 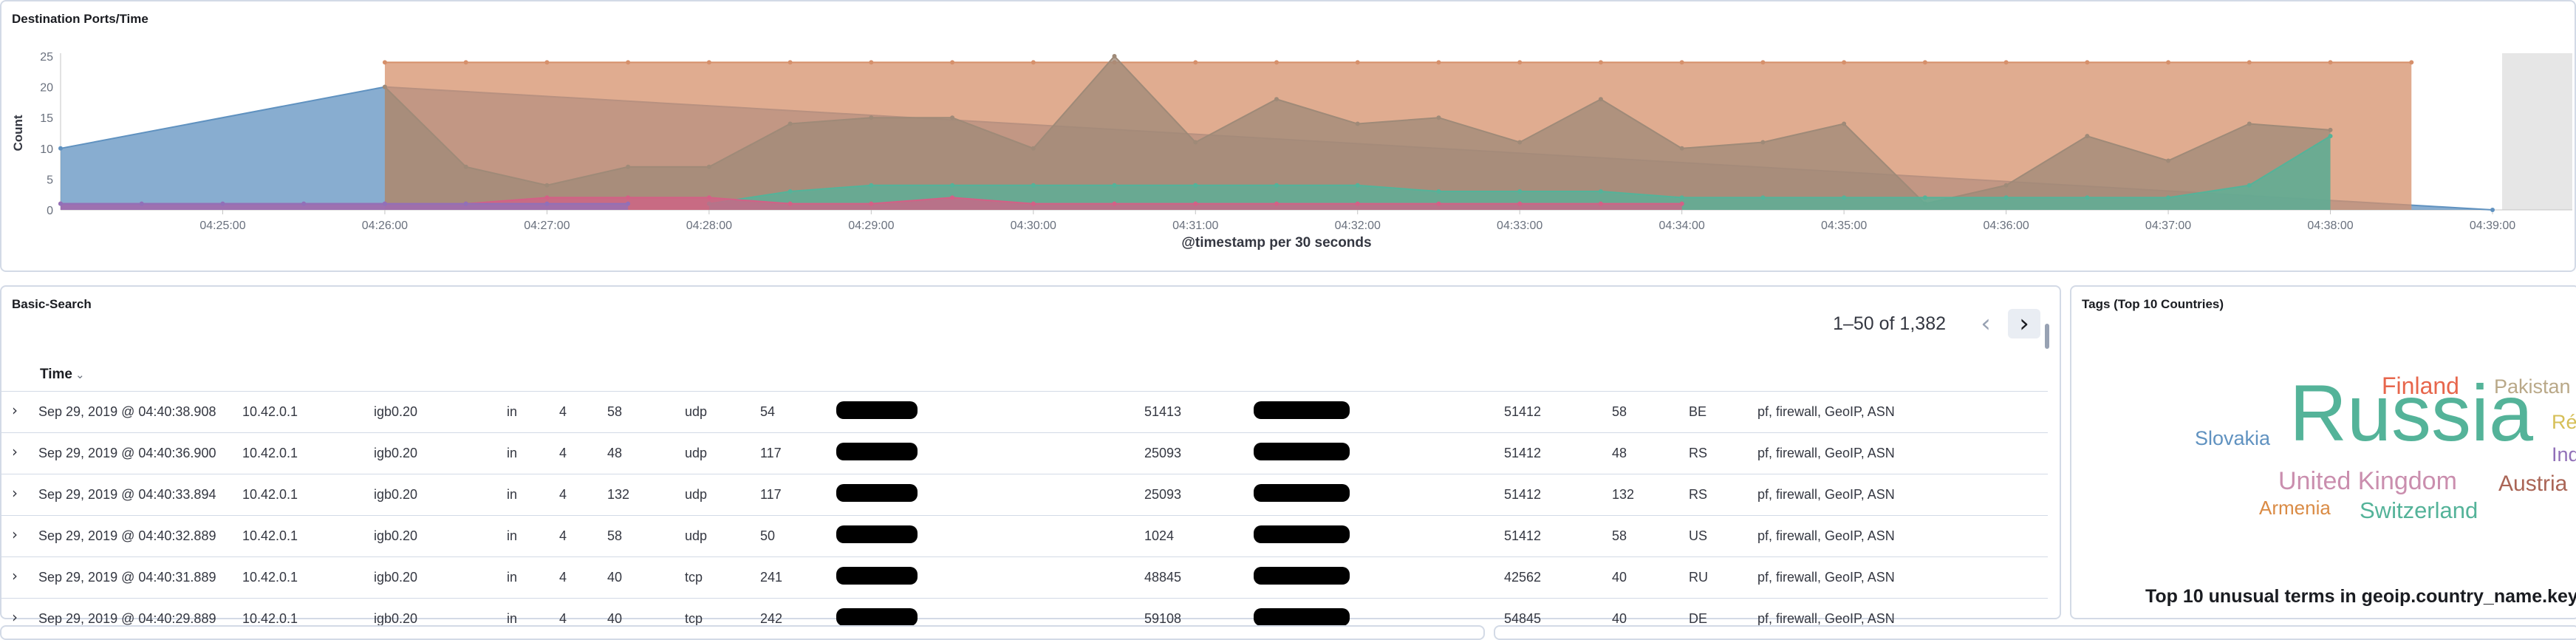 What do you see at coordinates (2024, 323) in the screenshot?
I see `chevron-right-icon: ›` at bounding box center [2024, 323].